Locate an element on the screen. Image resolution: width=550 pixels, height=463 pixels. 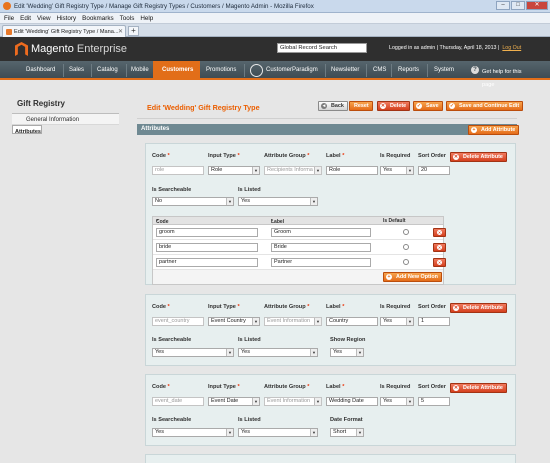
options-table-header: Code * Label * Is Default is located at coordinates (298, 221).